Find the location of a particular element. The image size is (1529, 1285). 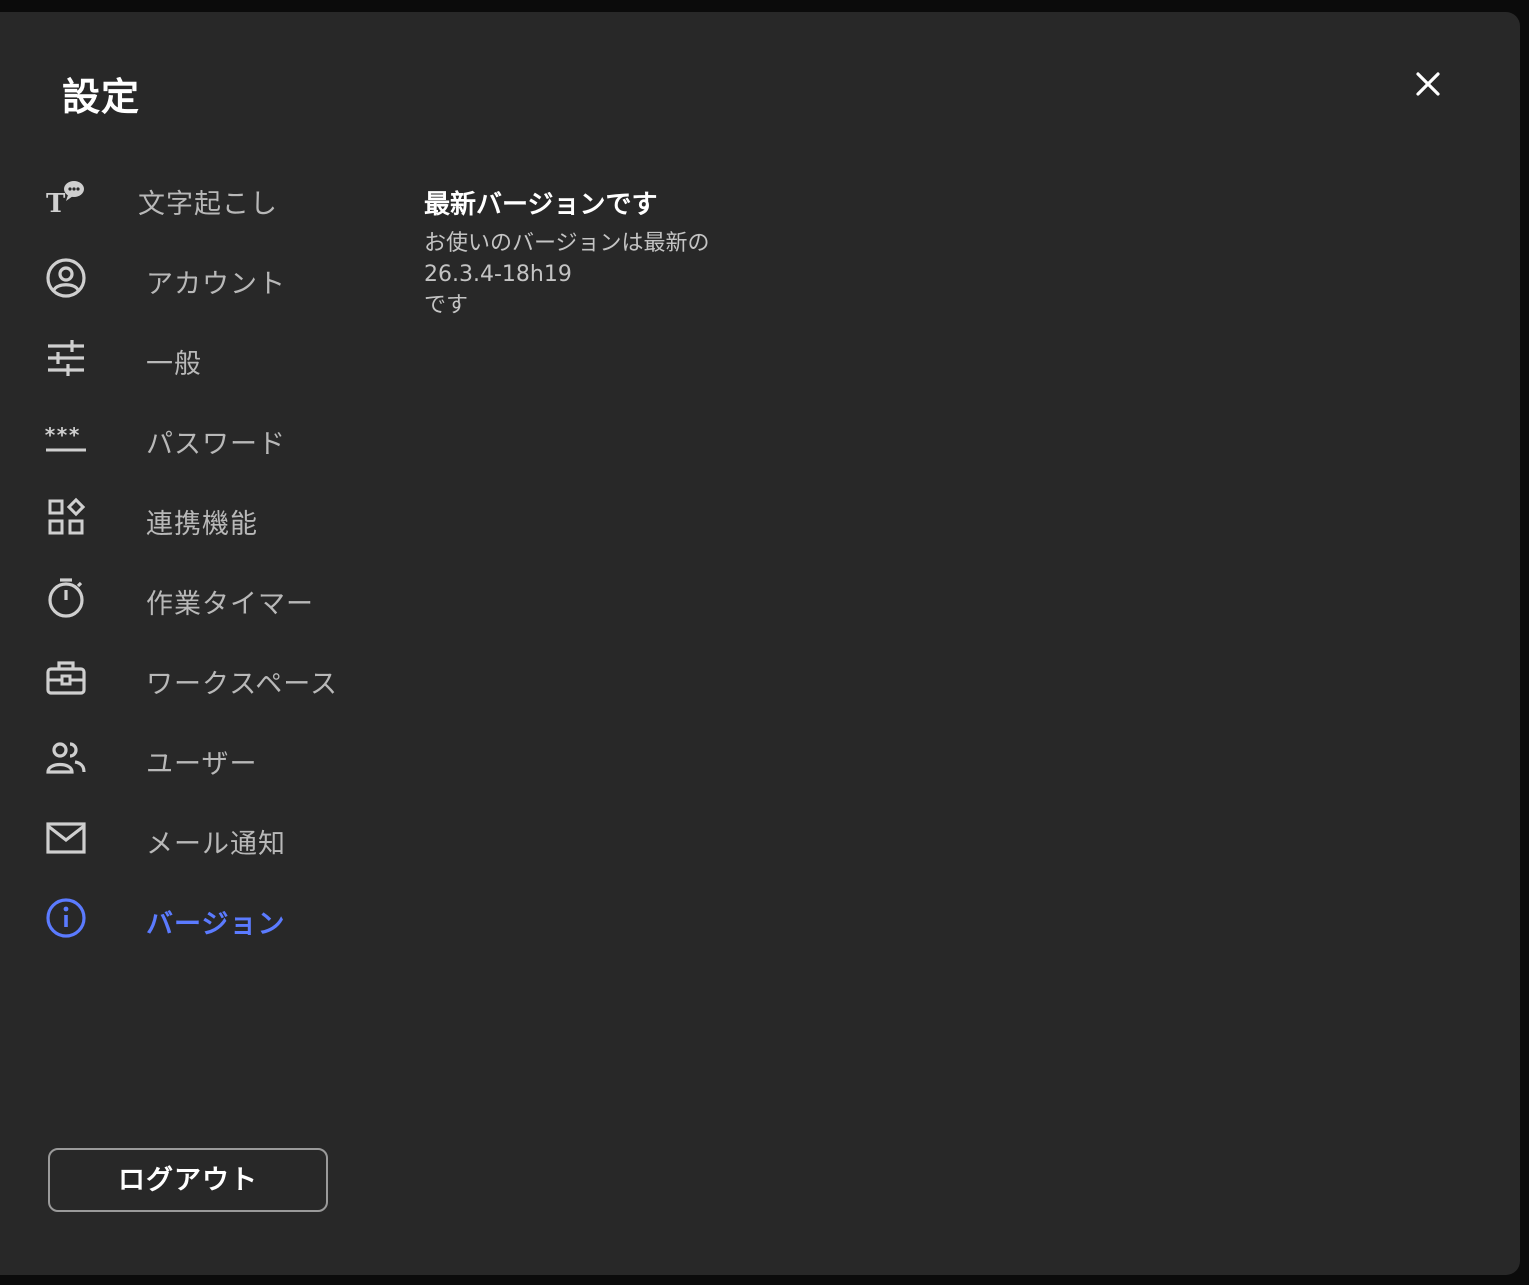

sidebar-item-account: アカウント is located at coordinates (205, 278).